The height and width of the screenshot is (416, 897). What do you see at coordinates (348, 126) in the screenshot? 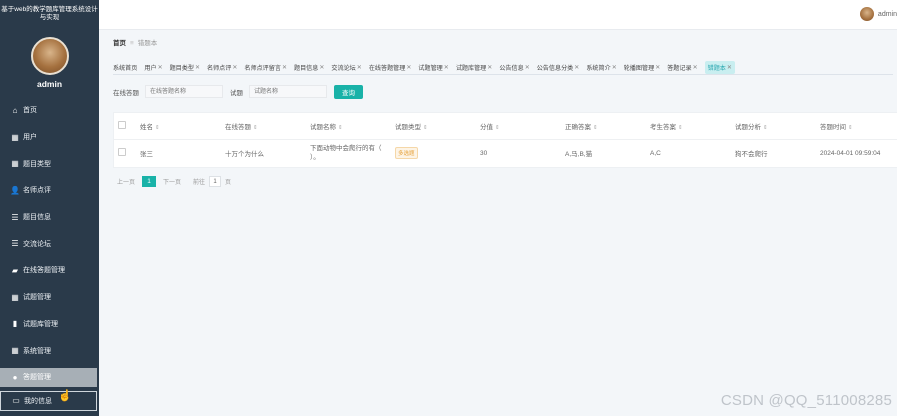
I see `column-header: 试题名称 ⇕` at bounding box center [348, 126].